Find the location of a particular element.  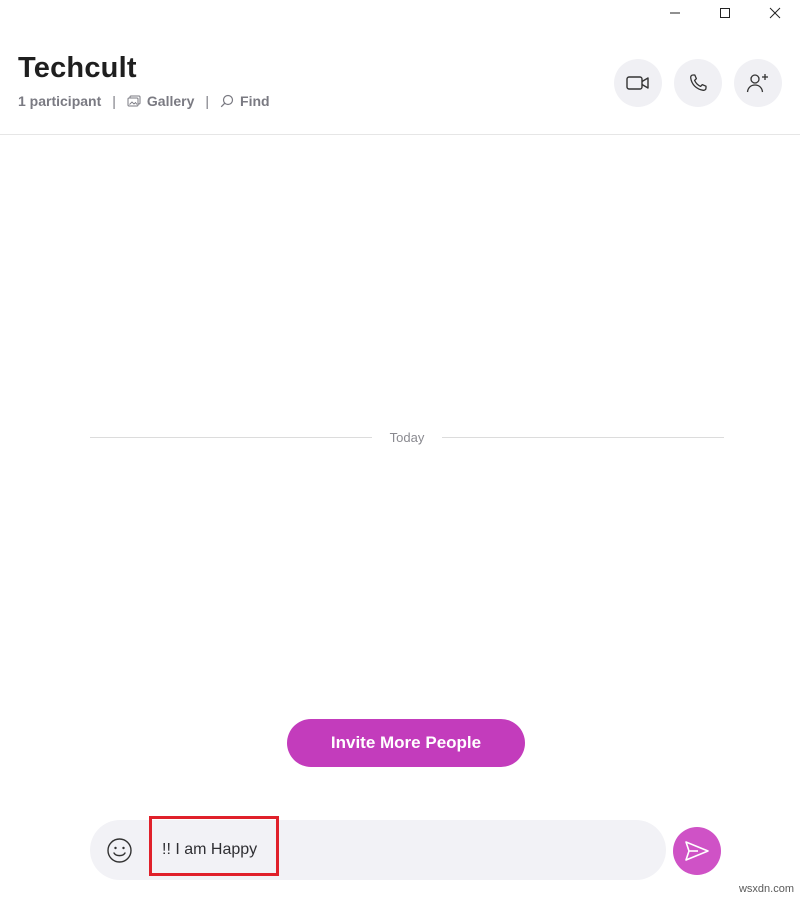

gallery-link: Gallery is located at coordinates (160, 101).